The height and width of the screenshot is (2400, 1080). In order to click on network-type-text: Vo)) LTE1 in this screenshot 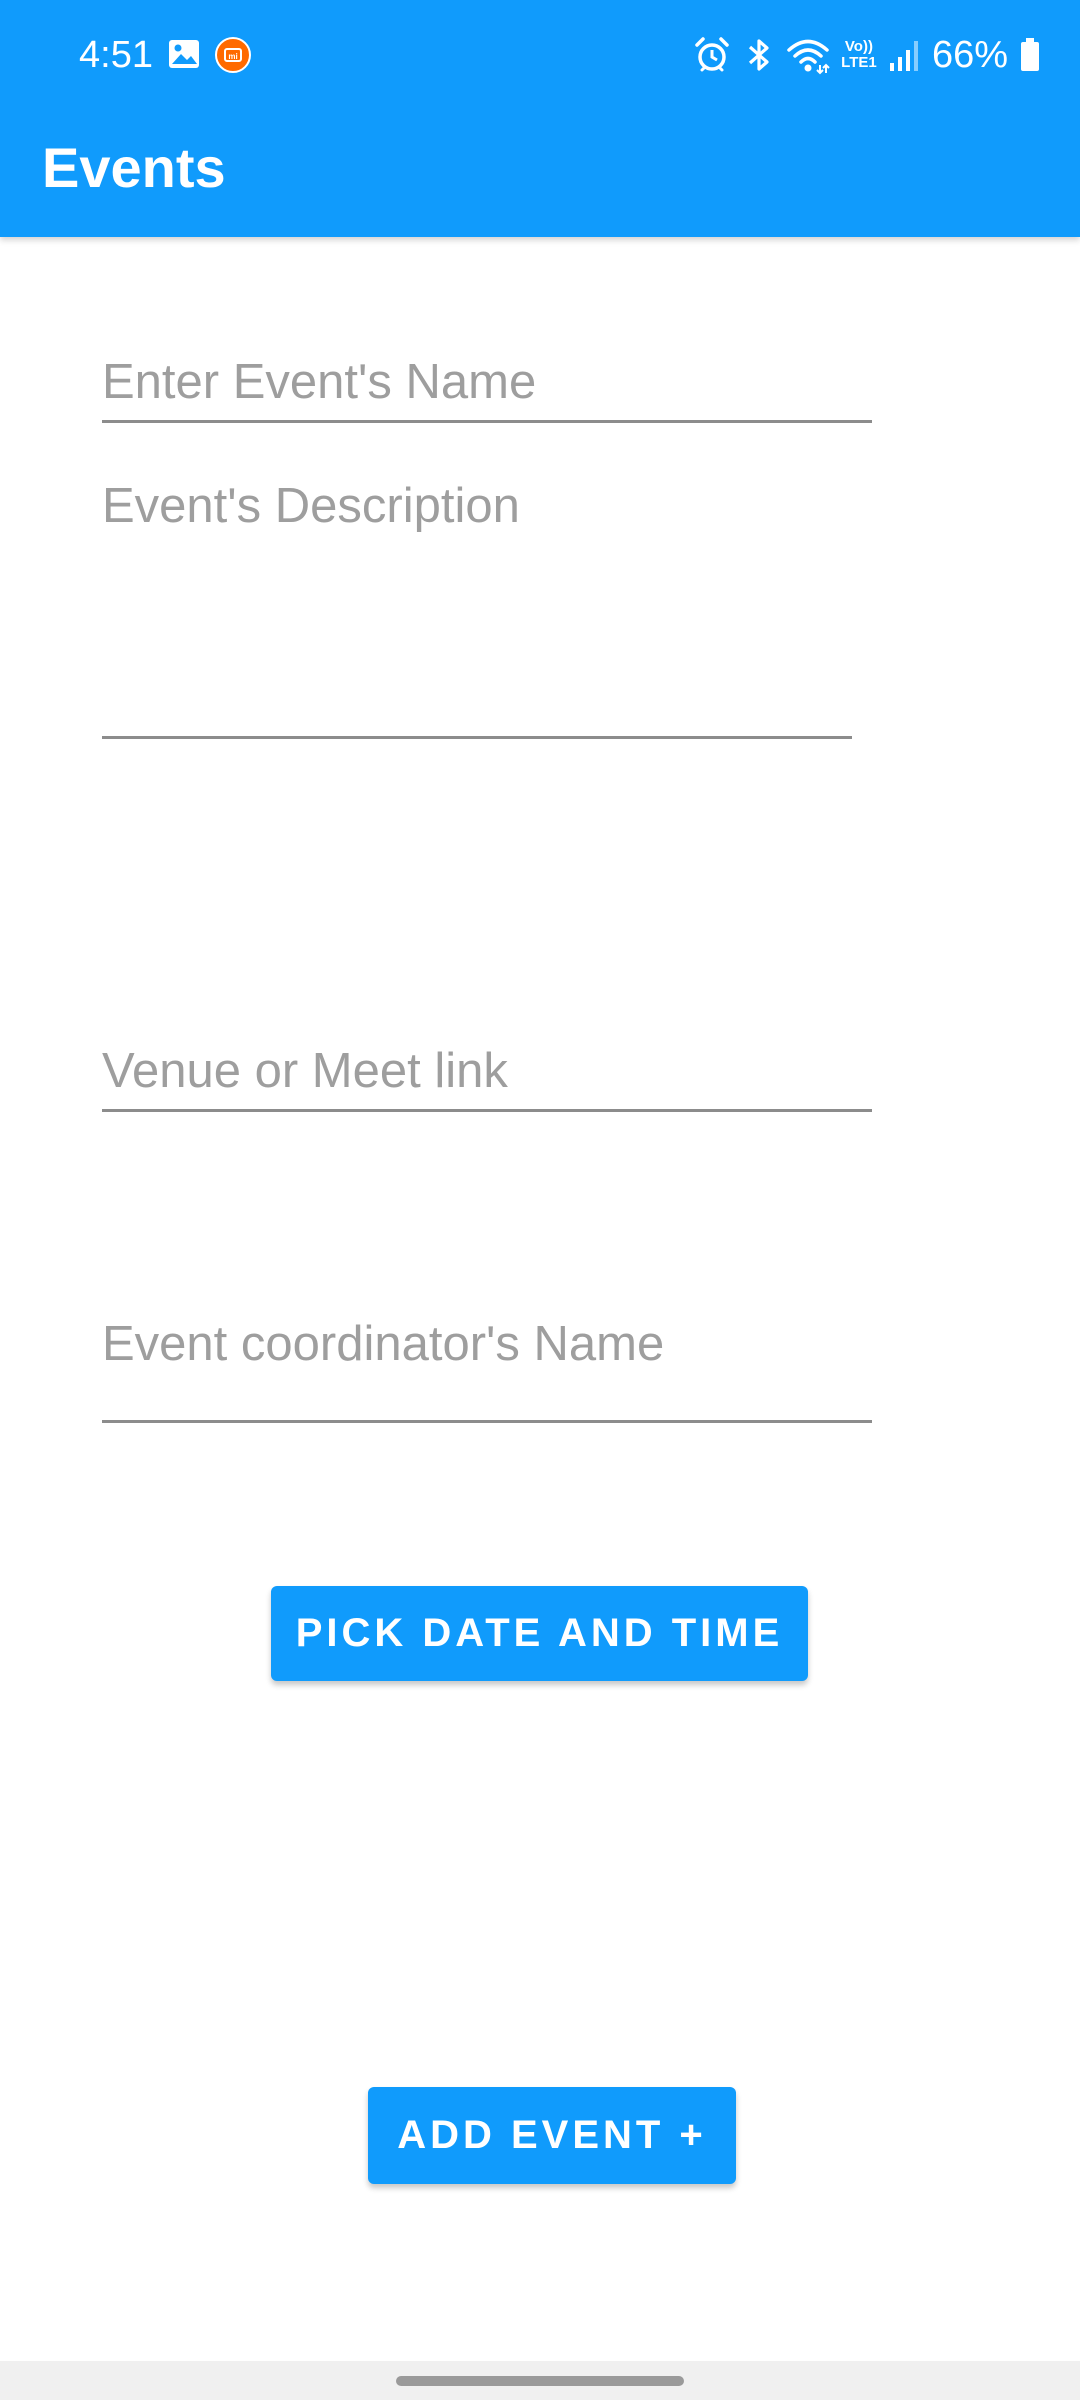, I will do `click(859, 54)`.